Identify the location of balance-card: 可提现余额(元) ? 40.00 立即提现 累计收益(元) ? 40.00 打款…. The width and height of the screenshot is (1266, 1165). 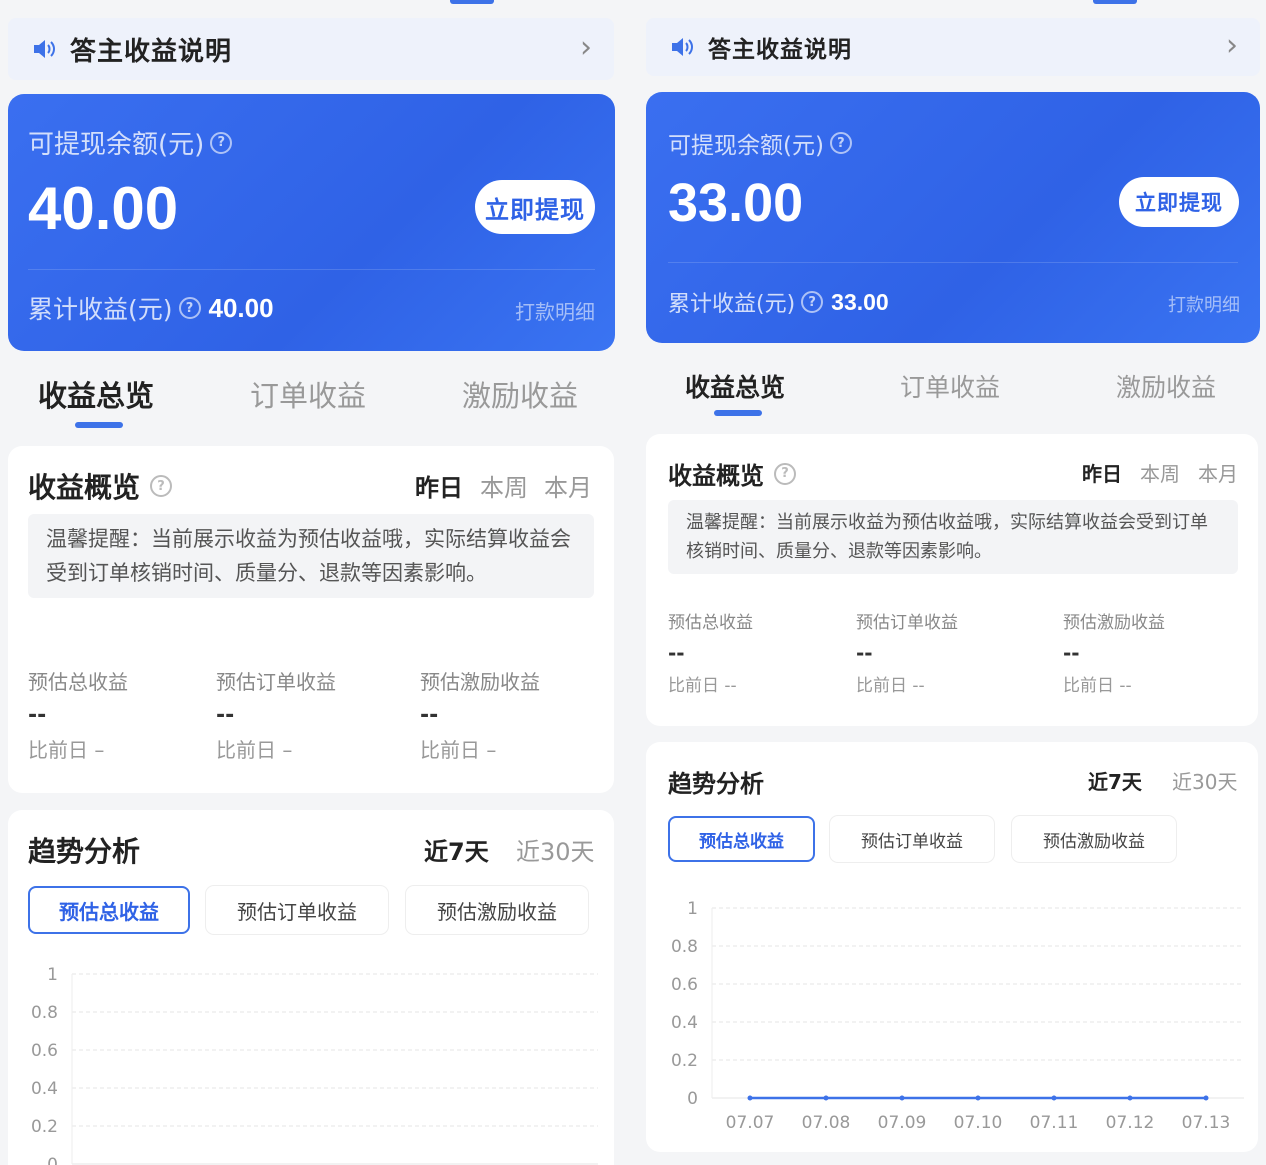
(311, 222).